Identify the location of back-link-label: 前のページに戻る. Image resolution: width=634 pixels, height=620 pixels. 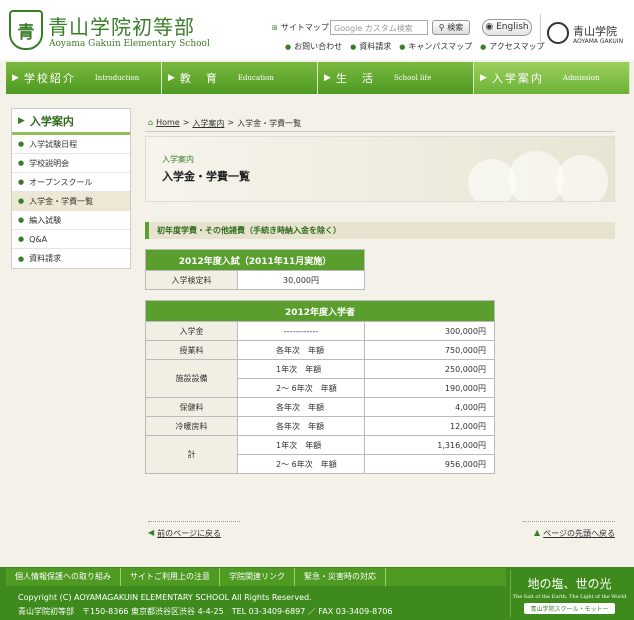
(189, 533).